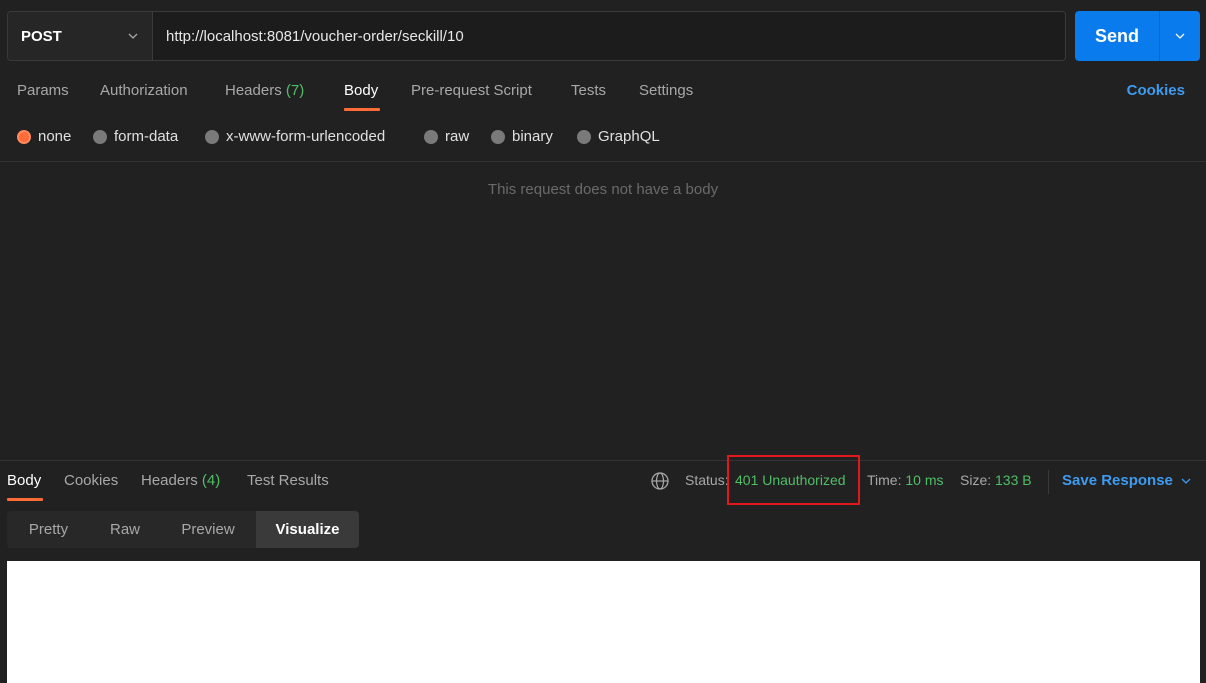 Image resolution: width=1206 pixels, height=683 pixels. I want to click on send-button-group: Send, so click(1137, 36).